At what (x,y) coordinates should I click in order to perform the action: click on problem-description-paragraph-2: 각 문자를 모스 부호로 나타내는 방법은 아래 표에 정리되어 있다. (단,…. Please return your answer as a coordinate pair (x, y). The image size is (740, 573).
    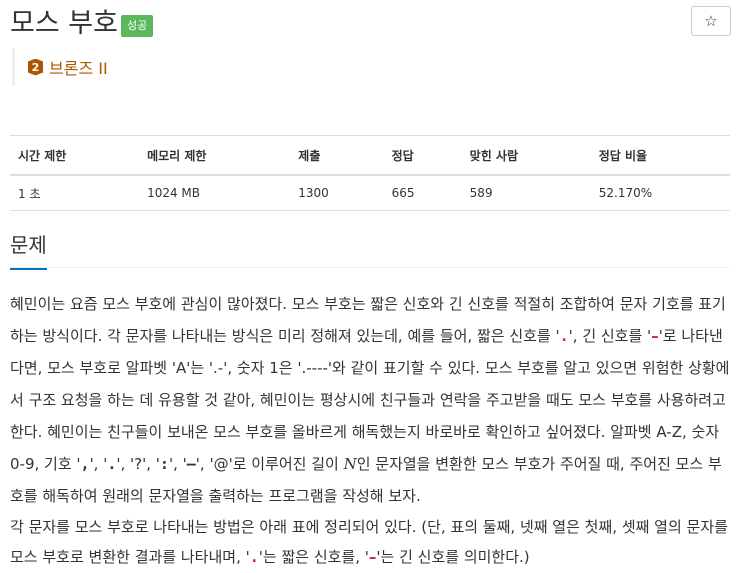
    Looking at the image, I should click on (371, 542).